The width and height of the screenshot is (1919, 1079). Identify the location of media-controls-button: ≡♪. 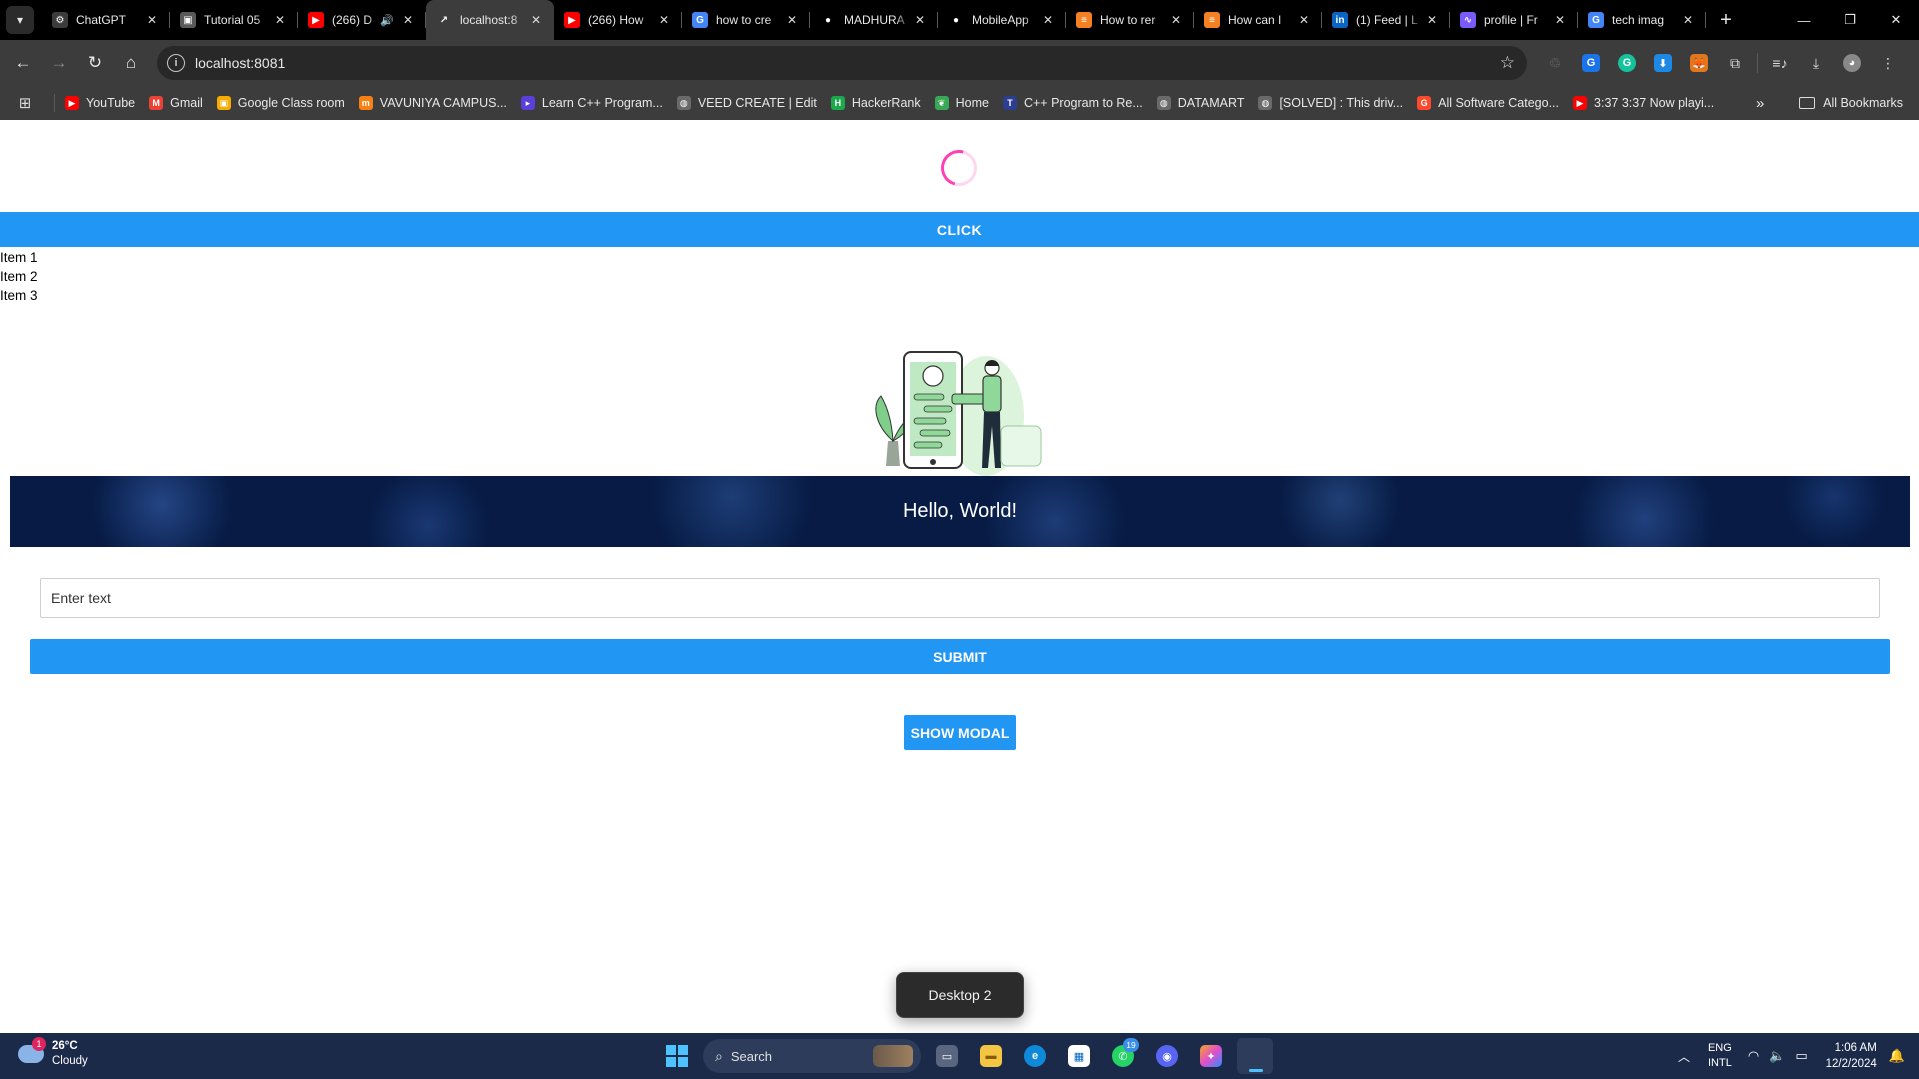
(1780, 63).